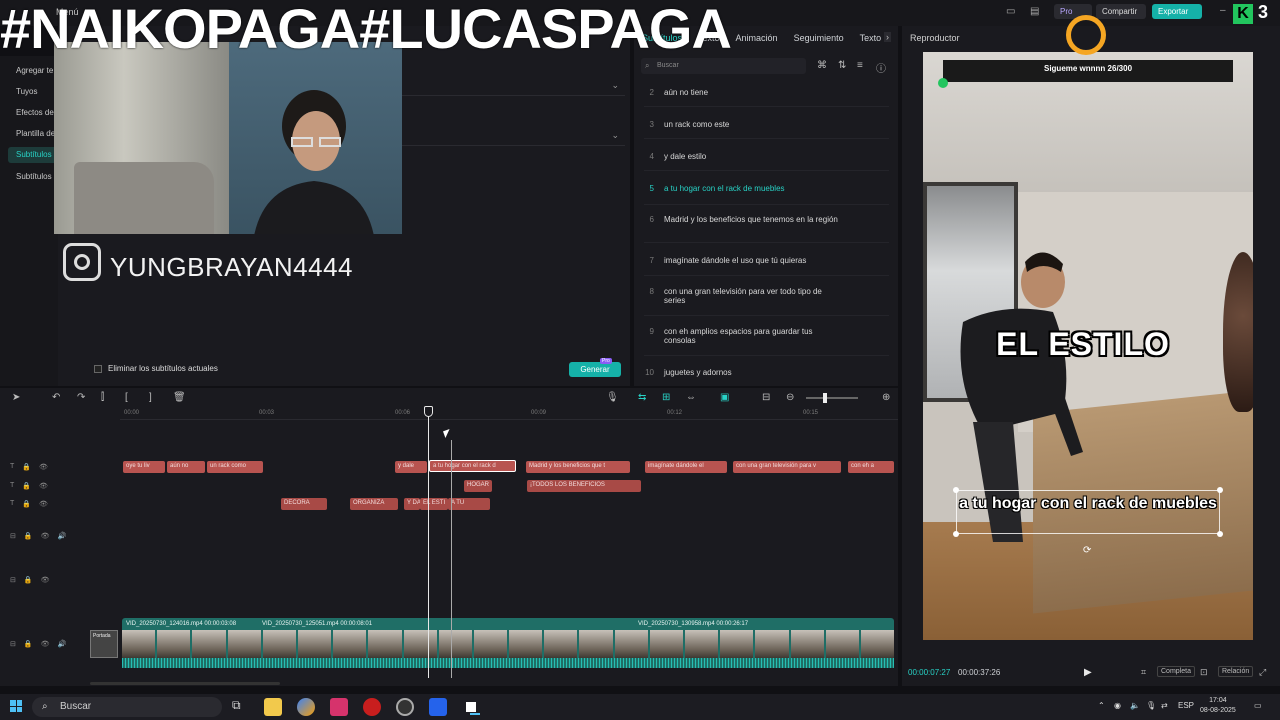 The height and width of the screenshot is (720, 1280). I want to click on checkbox, so click(98, 368).